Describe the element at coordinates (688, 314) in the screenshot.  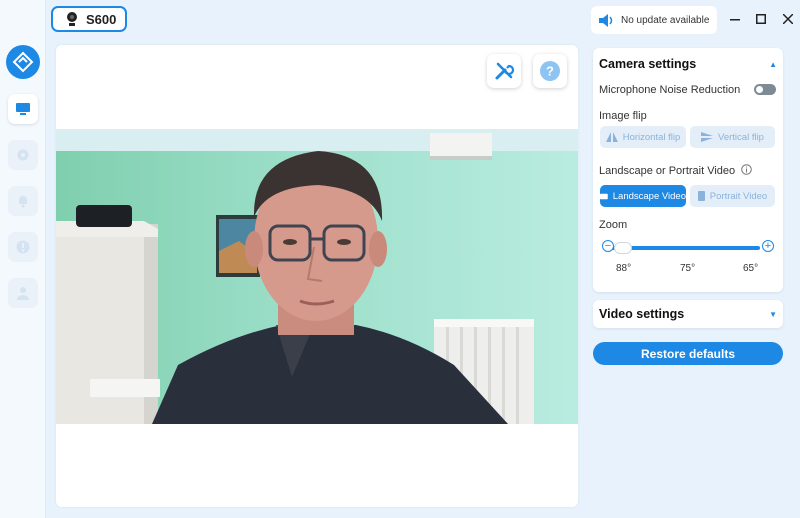
I see `video-settings-card: Video settings ▼` at that location.